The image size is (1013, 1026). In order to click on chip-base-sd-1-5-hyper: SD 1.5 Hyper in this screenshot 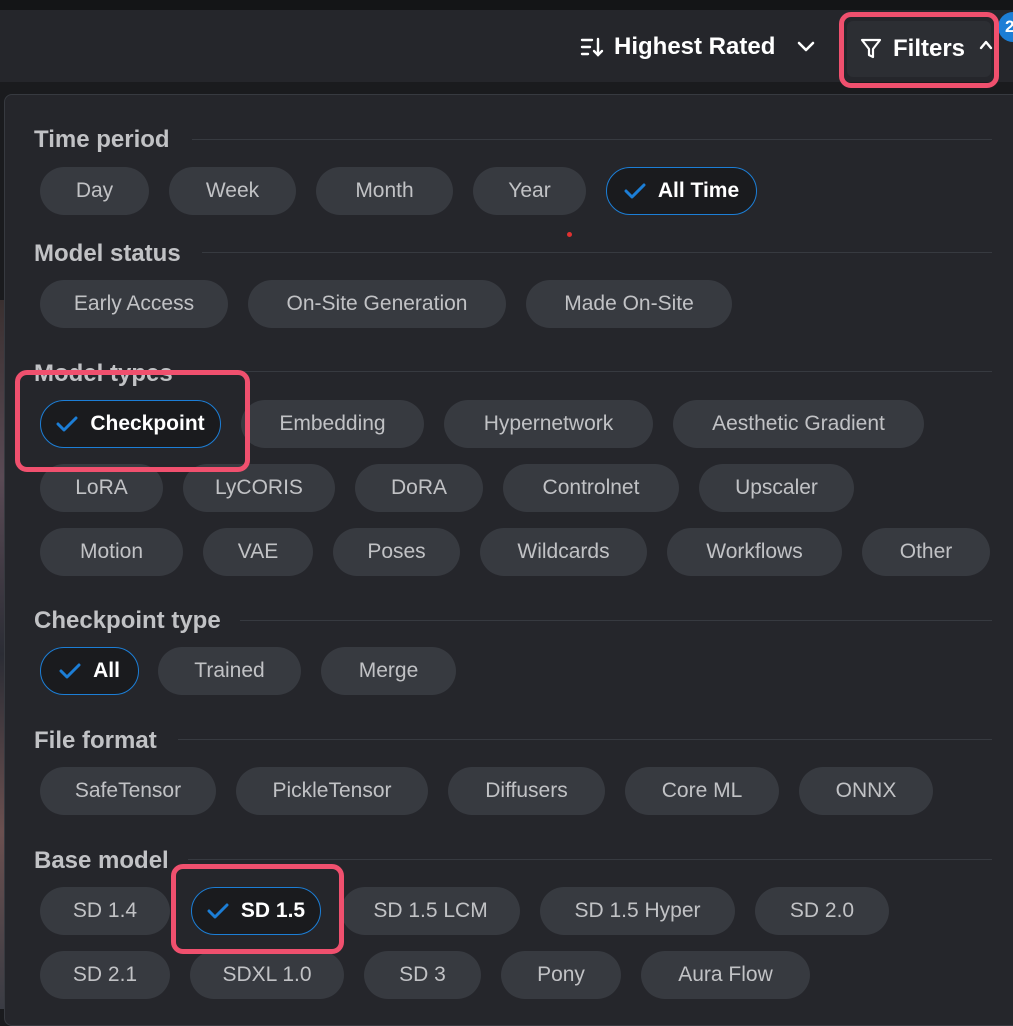, I will do `click(637, 911)`.